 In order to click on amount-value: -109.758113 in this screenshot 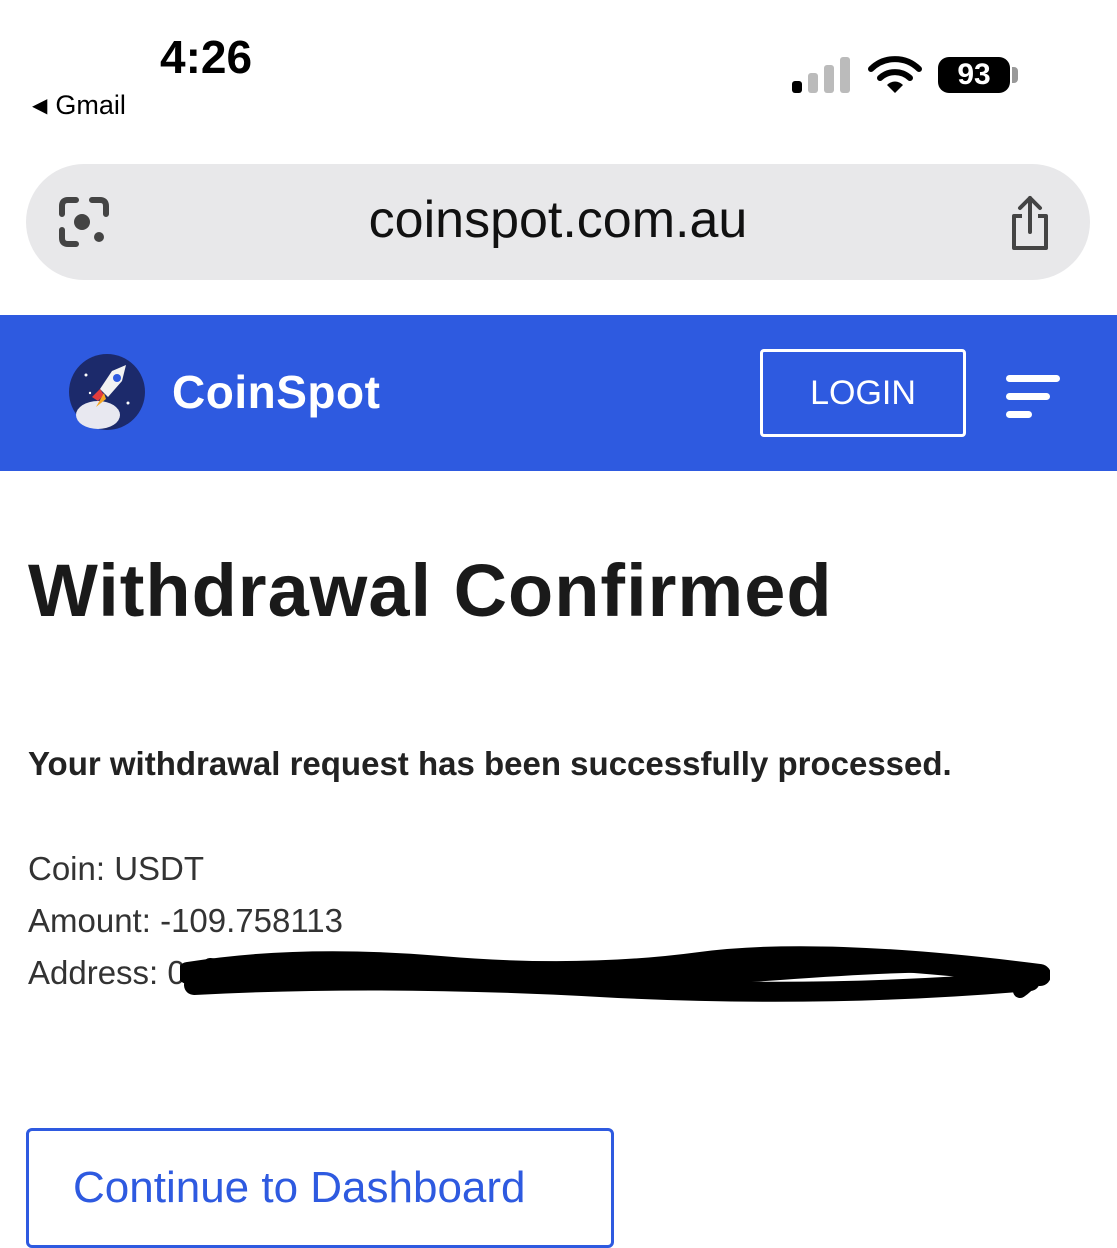, I will do `click(251, 920)`.